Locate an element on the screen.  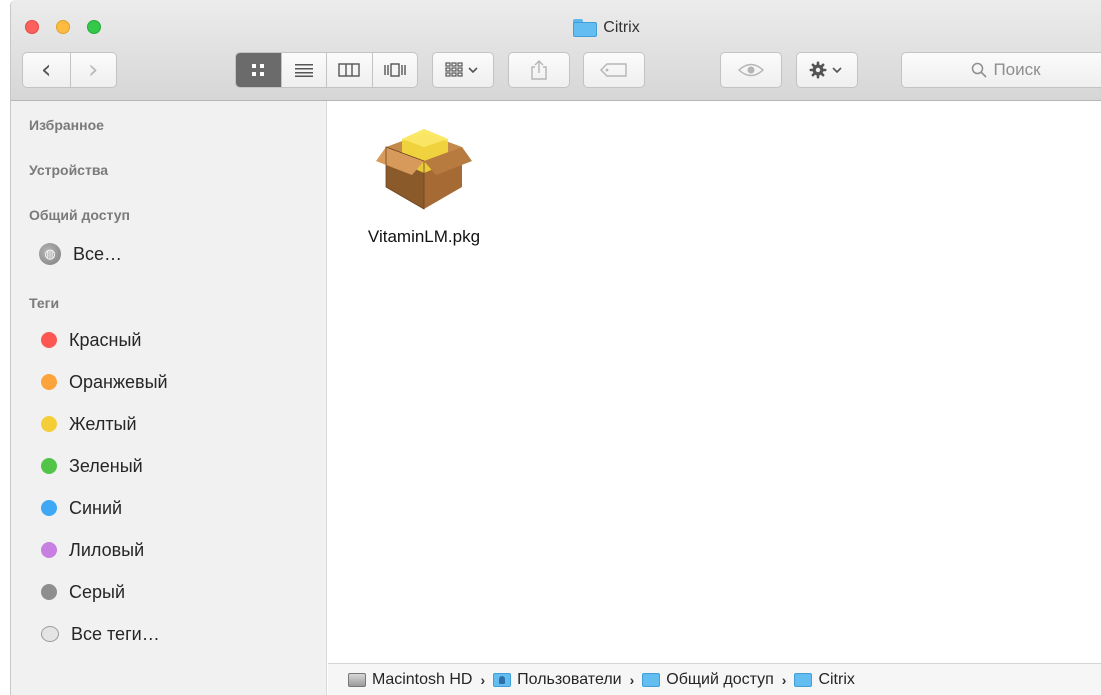
quick-look-button is located at coordinates (751, 70).